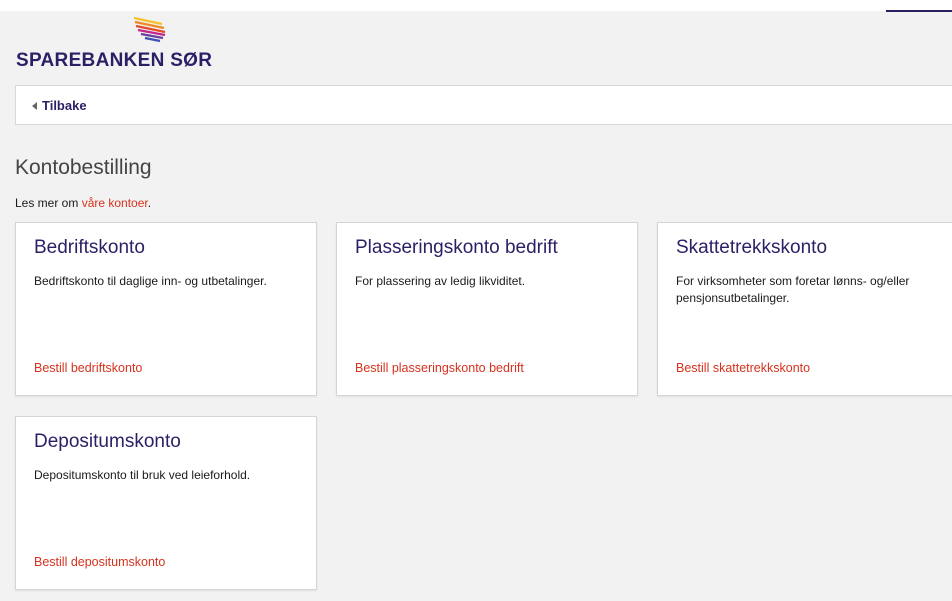 This screenshot has width=952, height=601. I want to click on order-depositumskonto-link: Bestill depositumskonto, so click(99, 562).